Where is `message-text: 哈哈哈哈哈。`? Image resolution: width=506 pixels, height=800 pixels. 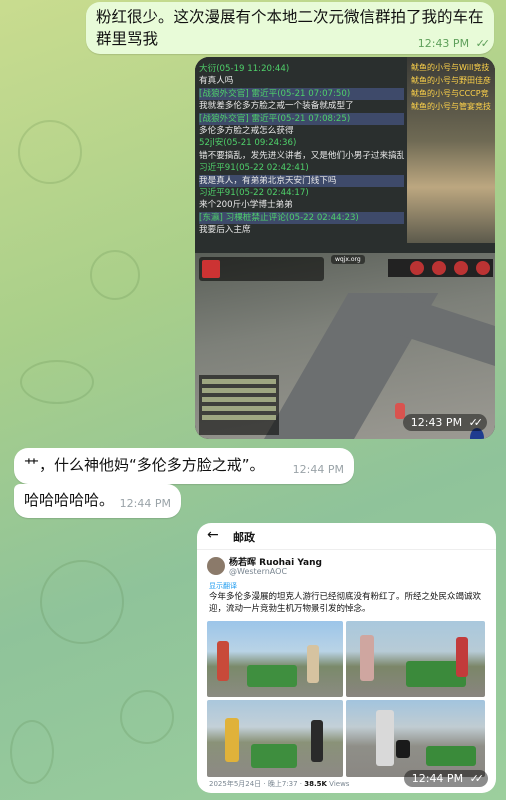
message-text: 哈哈哈哈哈。 is located at coordinates (69, 500).